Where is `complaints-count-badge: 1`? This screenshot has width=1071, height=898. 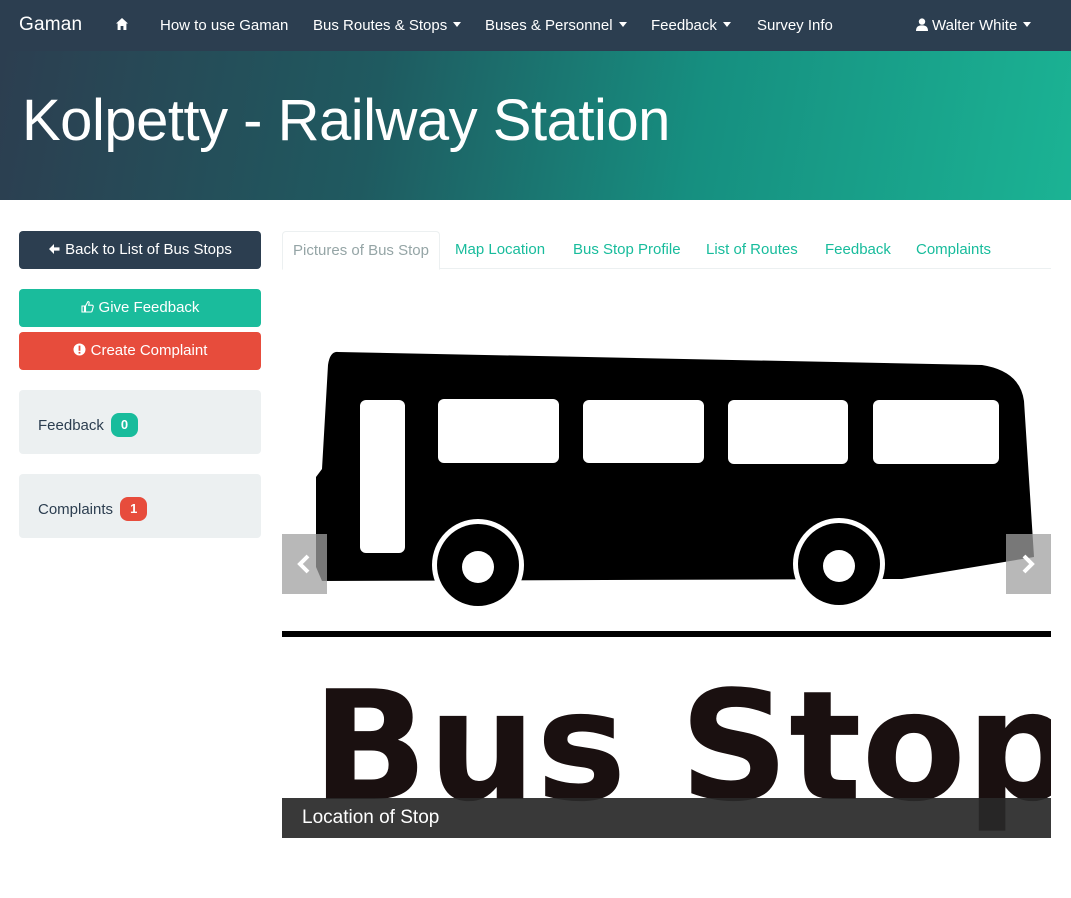 complaints-count-badge: 1 is located at coordinates (134, 509).